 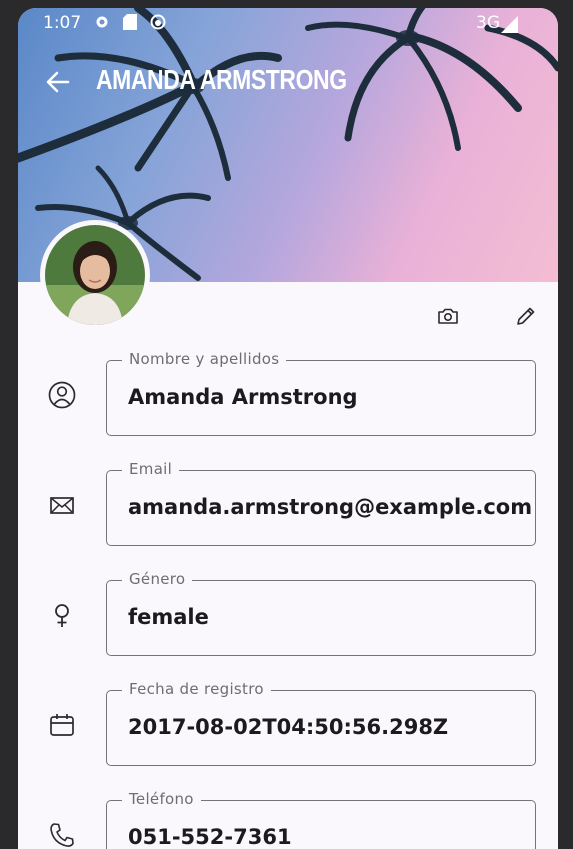 I want to click on app-bar: AMANDA ARMSTRONG, so click(x=288, y=82).